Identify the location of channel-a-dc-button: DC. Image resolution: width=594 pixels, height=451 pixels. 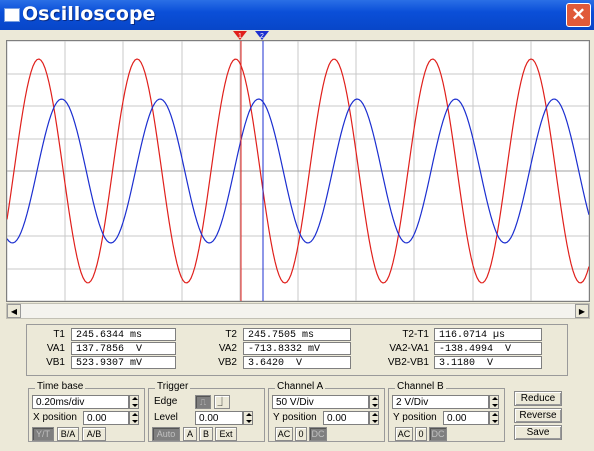
(318, 434).